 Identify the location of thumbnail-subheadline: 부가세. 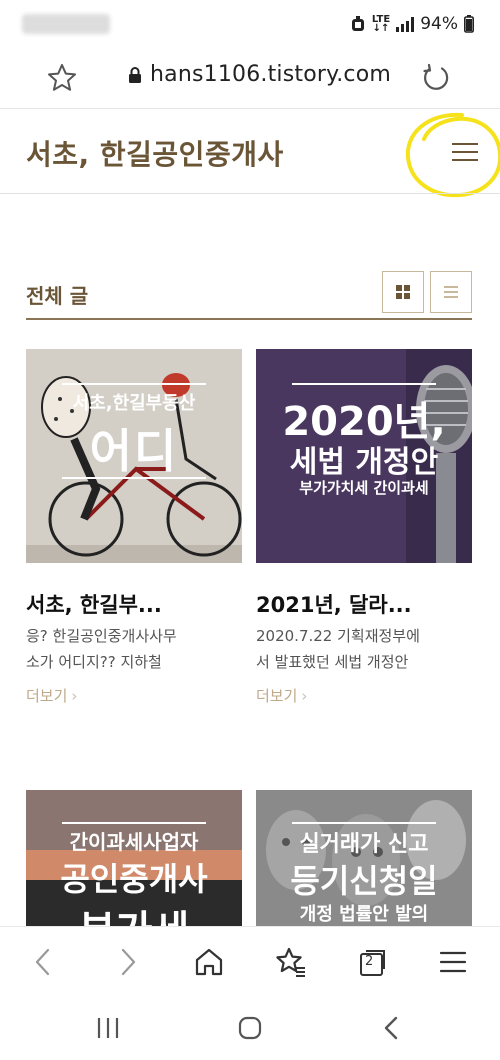
(134, 912).